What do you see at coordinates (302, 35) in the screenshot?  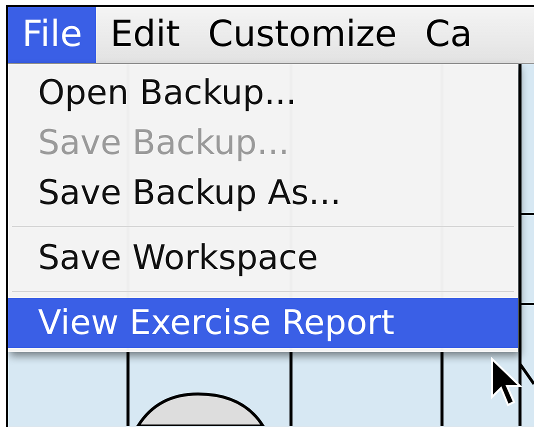 I see `menu-bar-item: Customize` at bounding box center [302, 35].